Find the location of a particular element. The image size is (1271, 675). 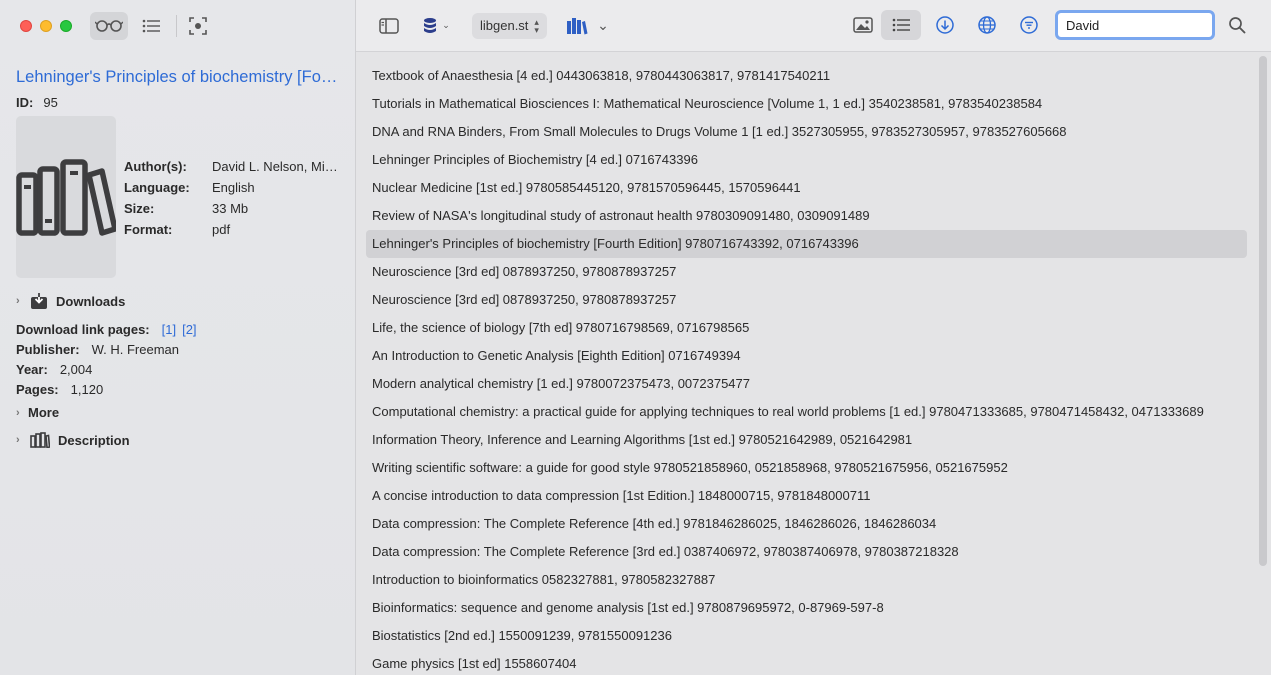

viewfinder-icon is located at coordinates (198, 26).